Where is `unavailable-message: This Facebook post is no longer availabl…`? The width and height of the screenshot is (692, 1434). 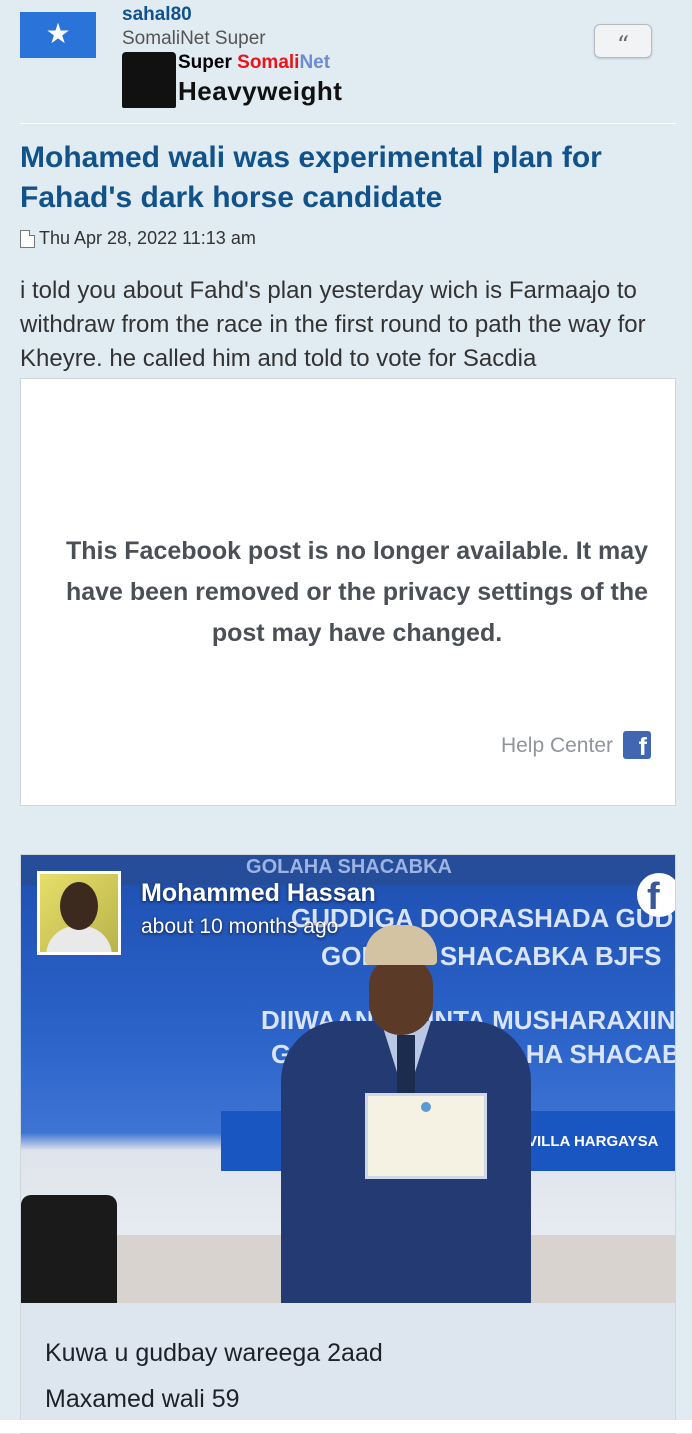 unavailable-message: This Facebook post is no longer availabl… is located at coordinates (357, 592).